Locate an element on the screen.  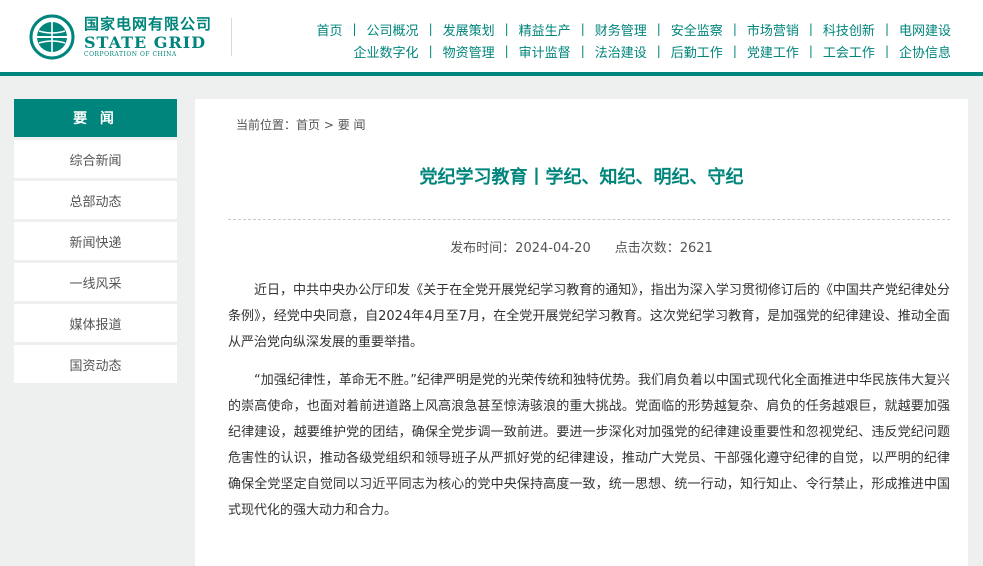
logo-sub-text: CORPORATION OF CHINA is located at coordinates (130, 54).